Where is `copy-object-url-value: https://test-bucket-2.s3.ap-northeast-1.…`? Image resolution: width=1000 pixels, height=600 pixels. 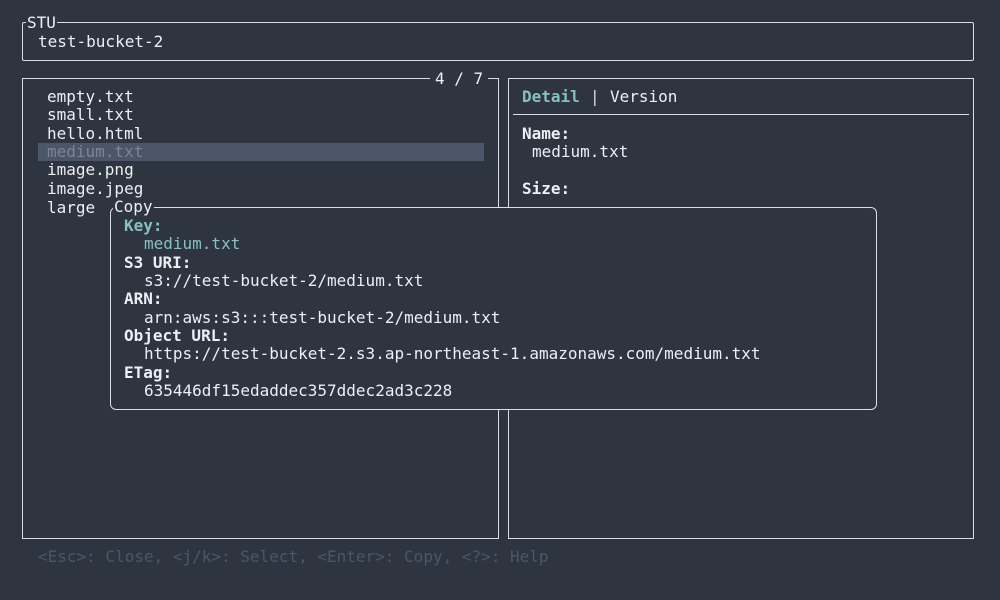 copy-object-url-value: https://test-bucket-2.s3.ap-northeast-1.… is located at coordinates (452, 354).